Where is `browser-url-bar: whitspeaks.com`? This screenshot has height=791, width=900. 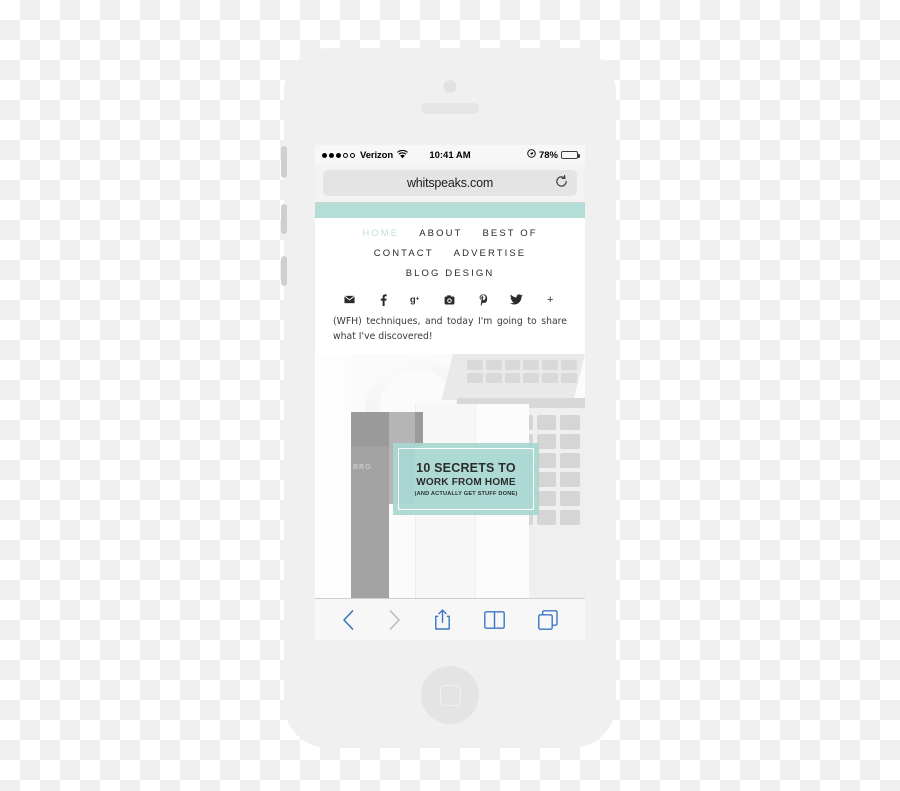 browser-url-bar: whitspeaks.com is located at coordinates (450, 184).